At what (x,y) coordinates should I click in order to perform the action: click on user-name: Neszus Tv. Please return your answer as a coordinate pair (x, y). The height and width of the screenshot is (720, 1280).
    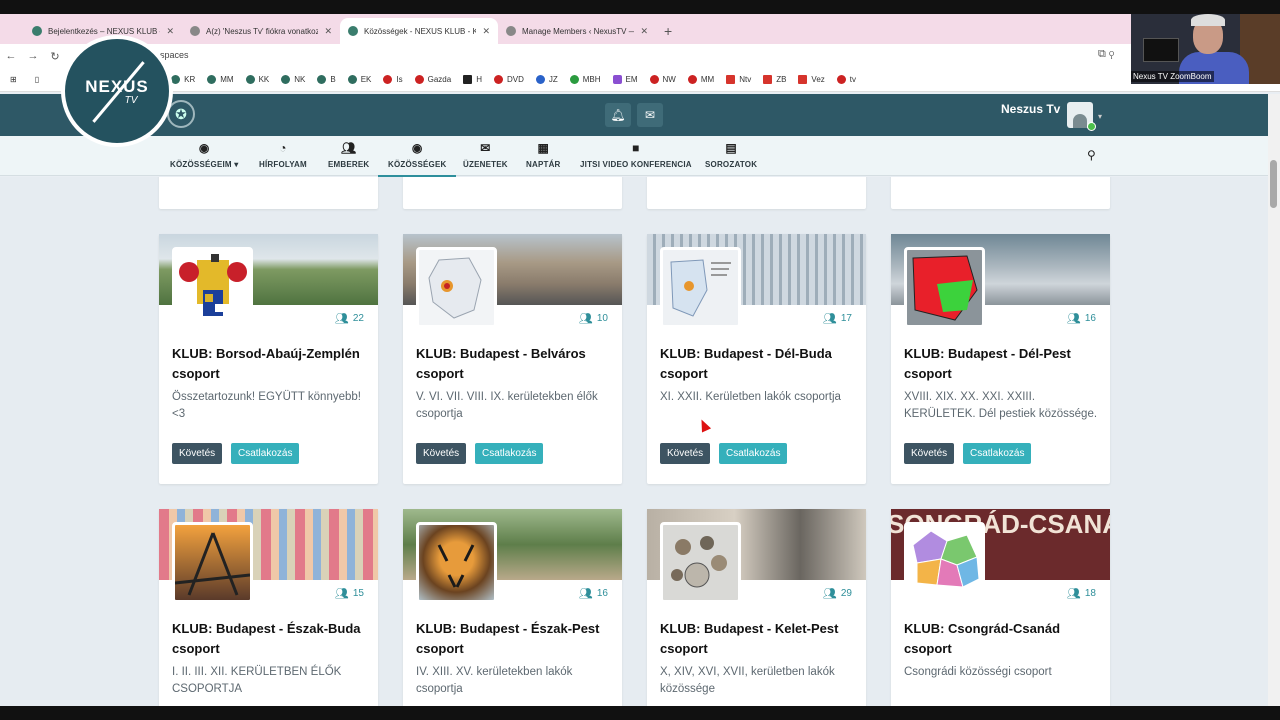
    Looking at the image, I should click on (1030, 109).